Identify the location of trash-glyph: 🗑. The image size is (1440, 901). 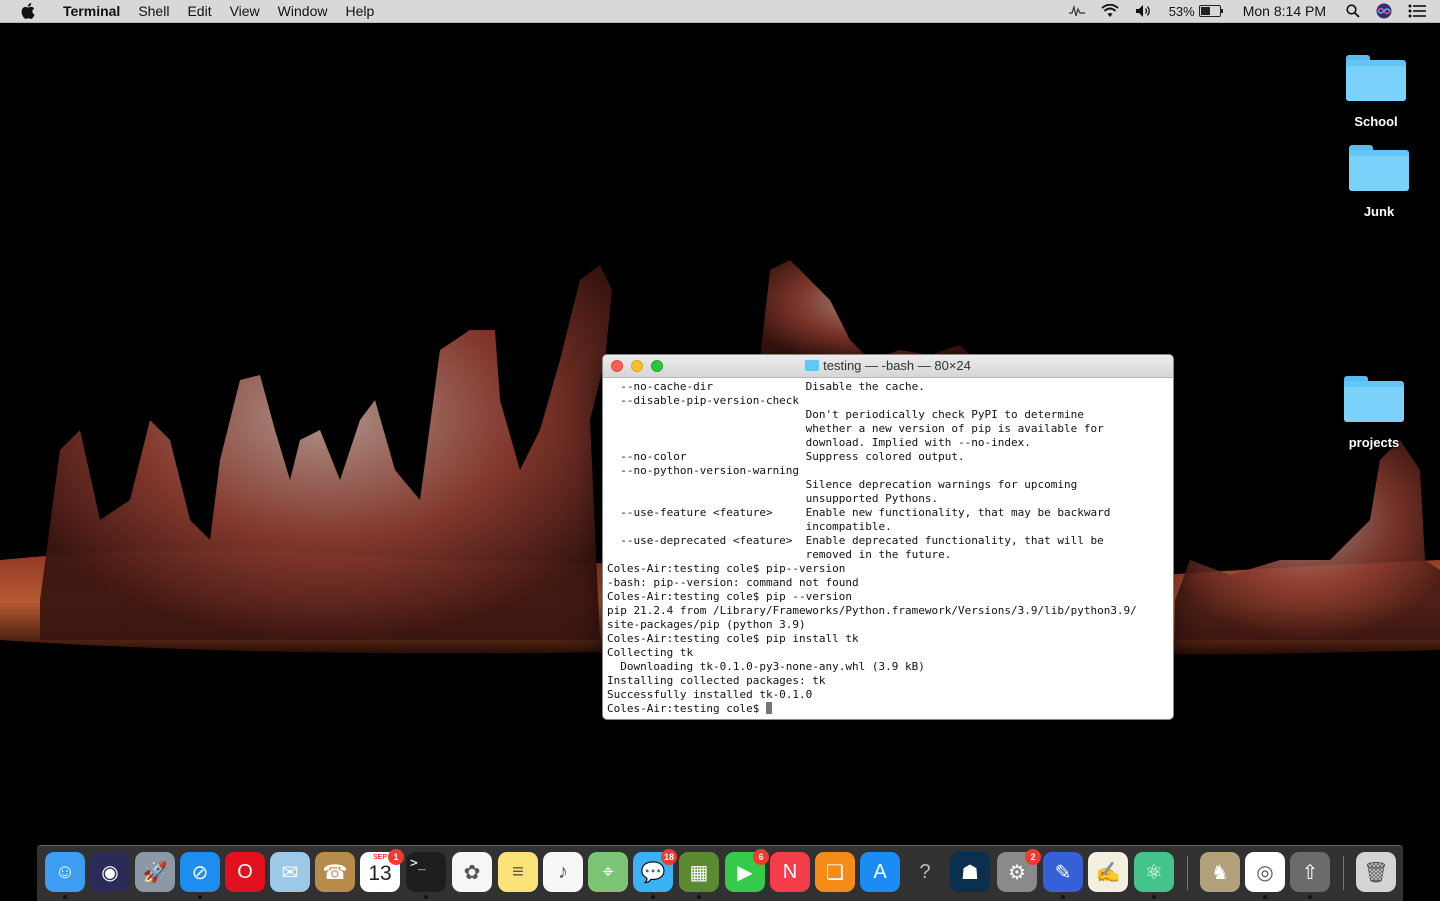
(1376, 872).